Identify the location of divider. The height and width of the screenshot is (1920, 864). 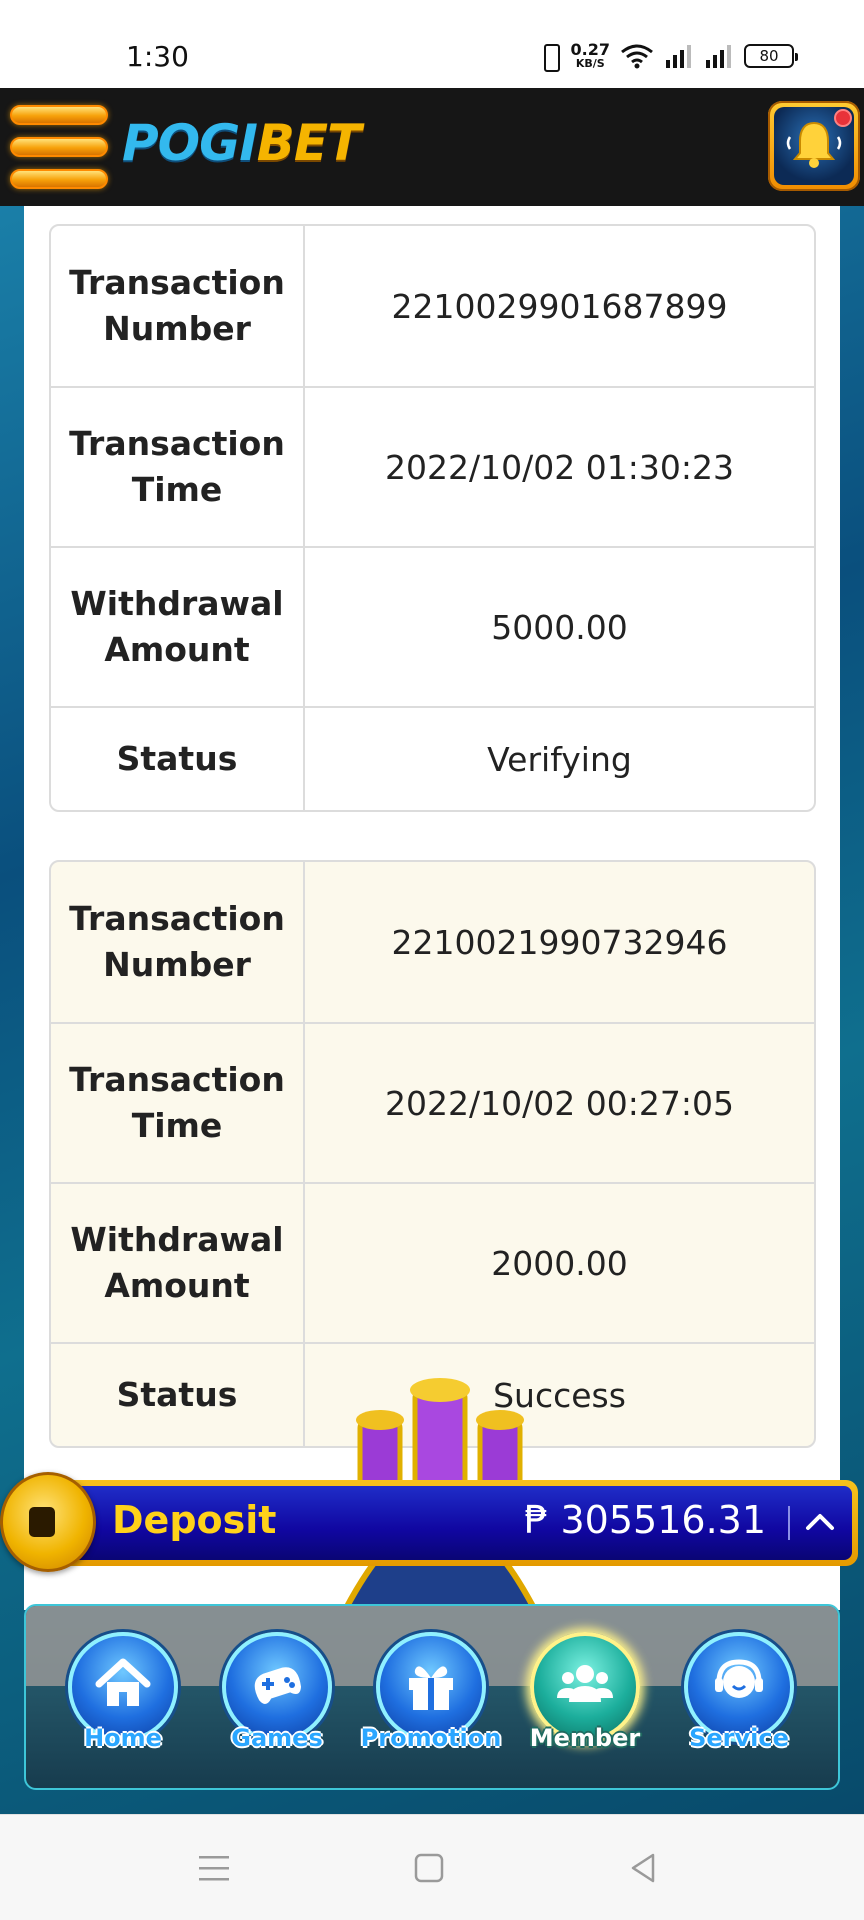
(789, 1523).